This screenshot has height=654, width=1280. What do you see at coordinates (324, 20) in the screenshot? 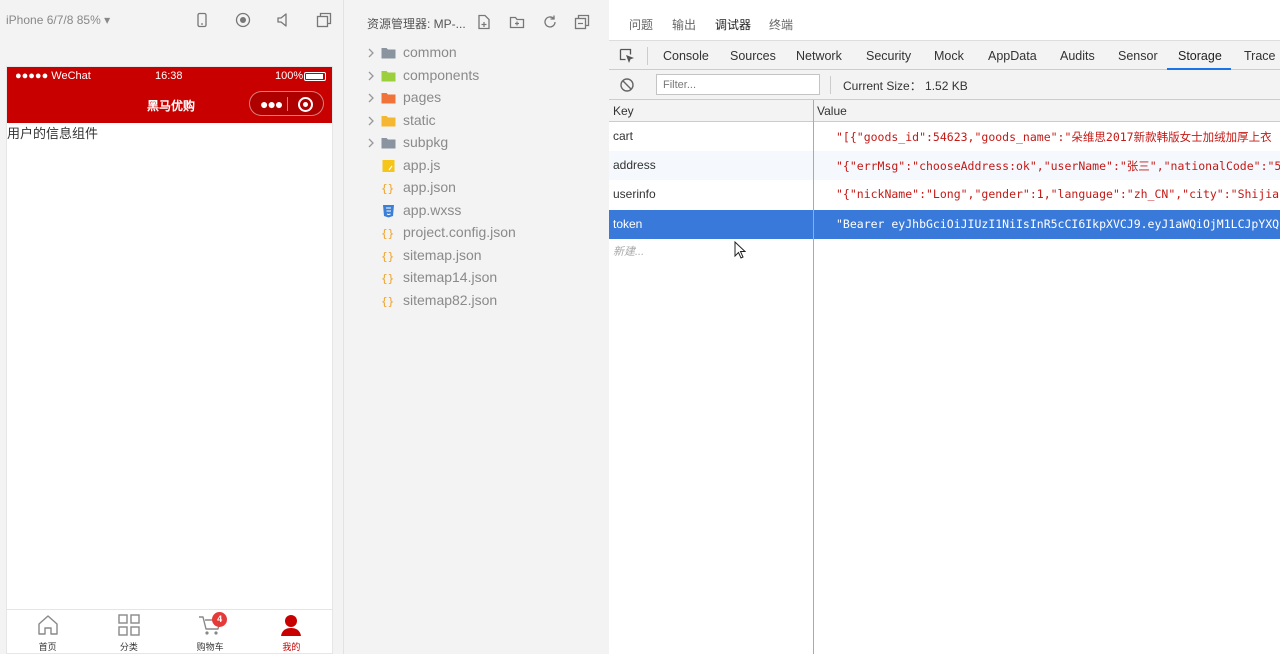
I see `detach-window-icon` at bounding box center [324, 20].